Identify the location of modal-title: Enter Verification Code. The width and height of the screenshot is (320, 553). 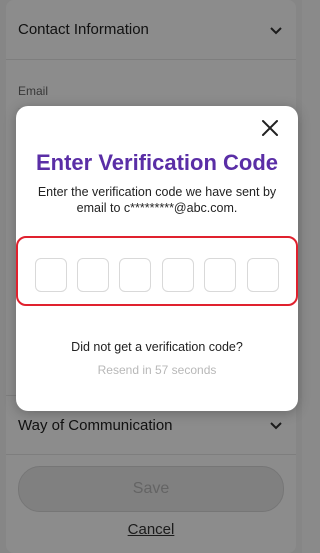
(157, 162).